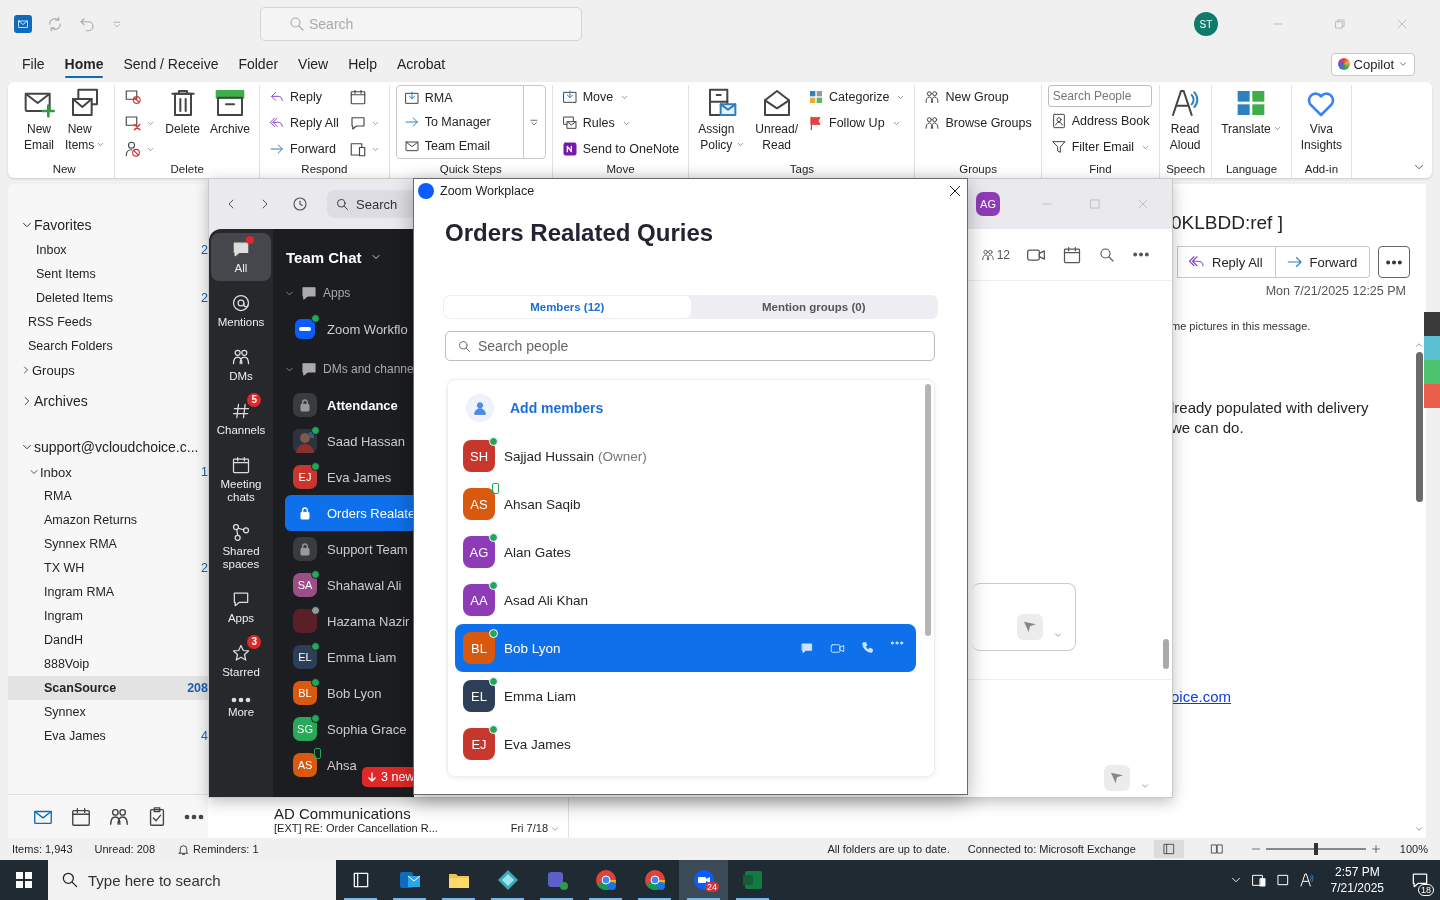  I want to click on nav-tab: Meeting chats, so click(241, 479).